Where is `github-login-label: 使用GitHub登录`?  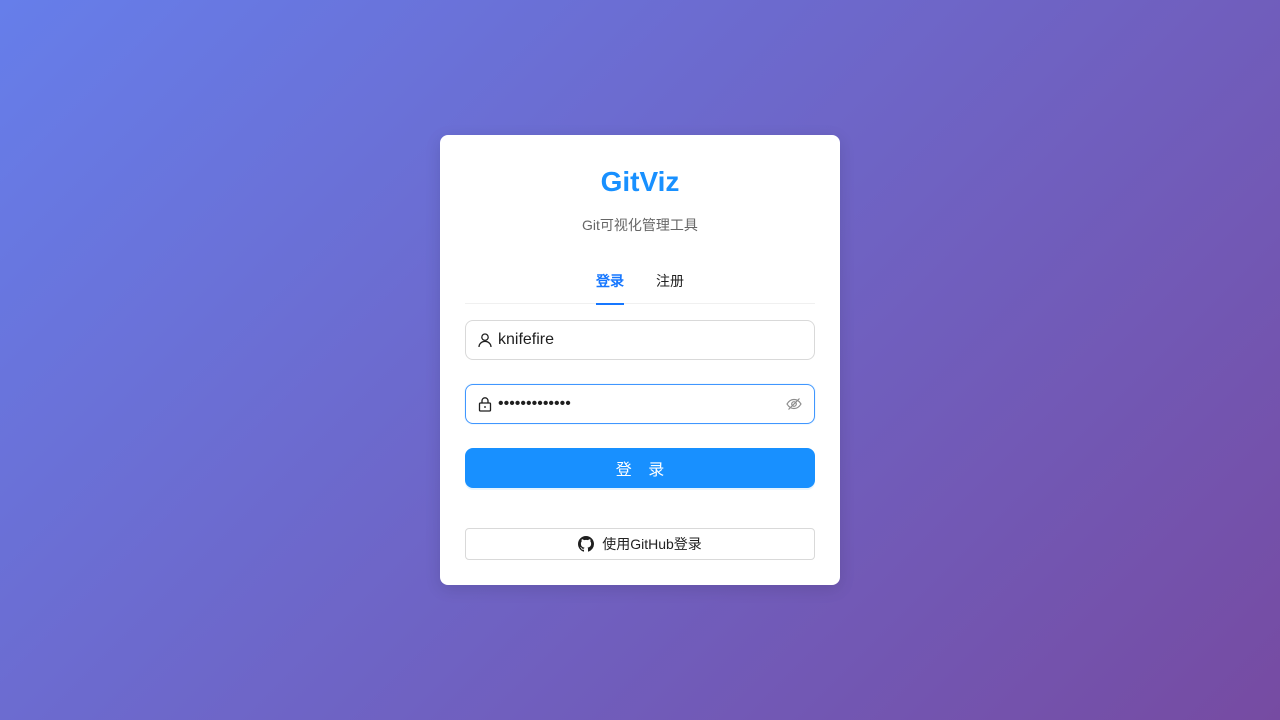
github-login-label: 使用GitHub登录 is located at coordinates (652, 544).